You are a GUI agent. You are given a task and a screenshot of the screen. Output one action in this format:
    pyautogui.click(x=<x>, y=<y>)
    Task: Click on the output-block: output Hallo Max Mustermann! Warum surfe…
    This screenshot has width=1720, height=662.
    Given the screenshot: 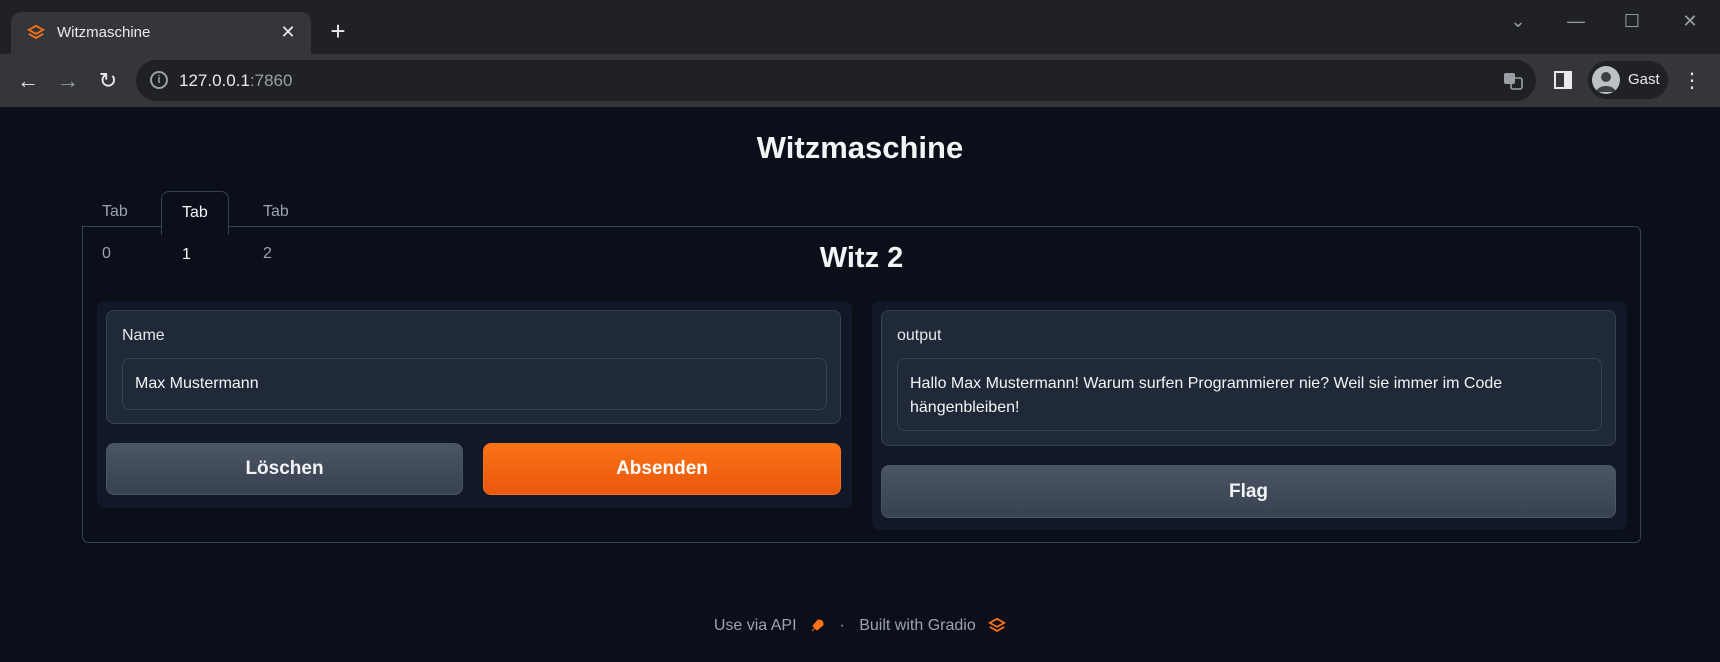 What is the action you would take?
    pyautogui.click(x=1248, y=378)
    